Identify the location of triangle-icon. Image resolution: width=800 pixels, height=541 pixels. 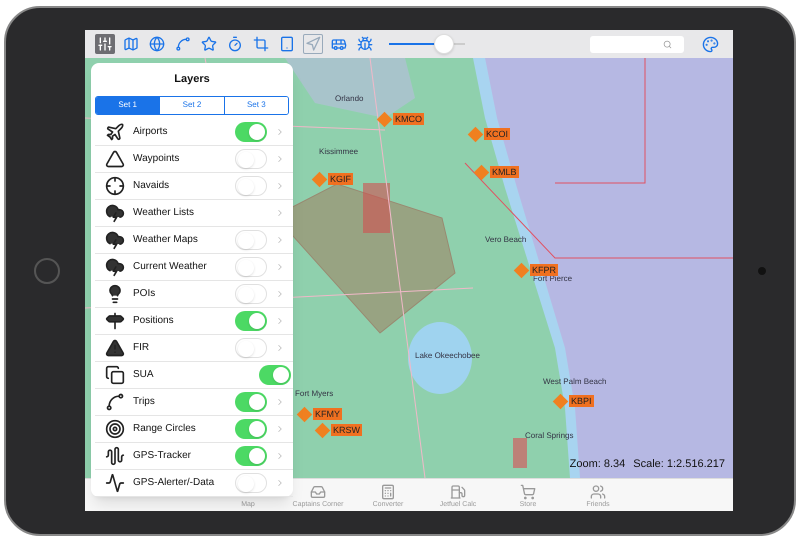
(115, 158).